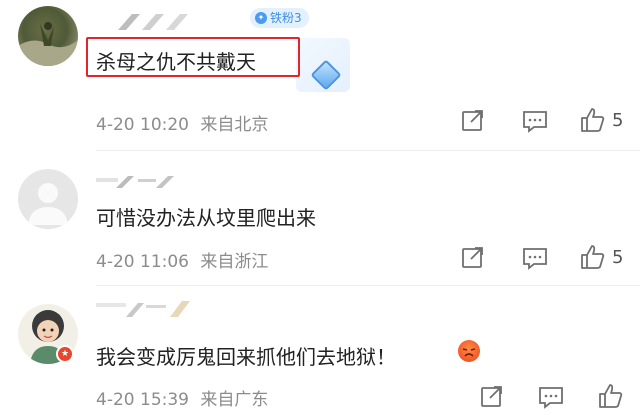  I want to click on fan-badge-icon: ✦, so click(261, 18).